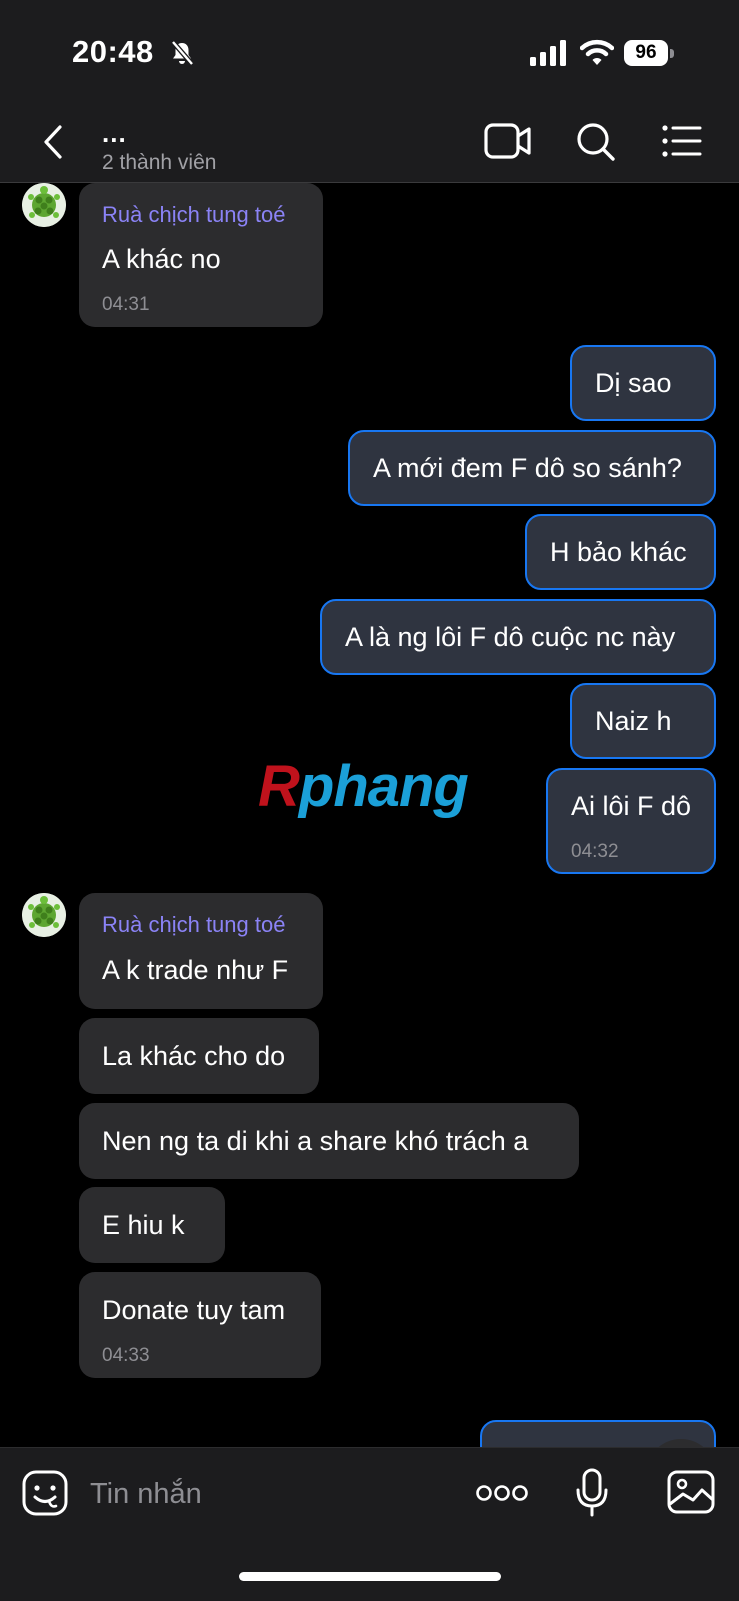 This screenshot has width=739, height=1601. Describe the element at coordinates (126, 1355) in the screenshot. I see `message-time: 04:33` at that location.